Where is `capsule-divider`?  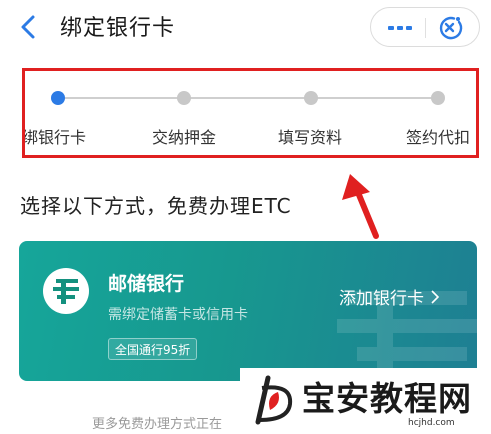 capsule-divider is located at coordinates (425, 28).